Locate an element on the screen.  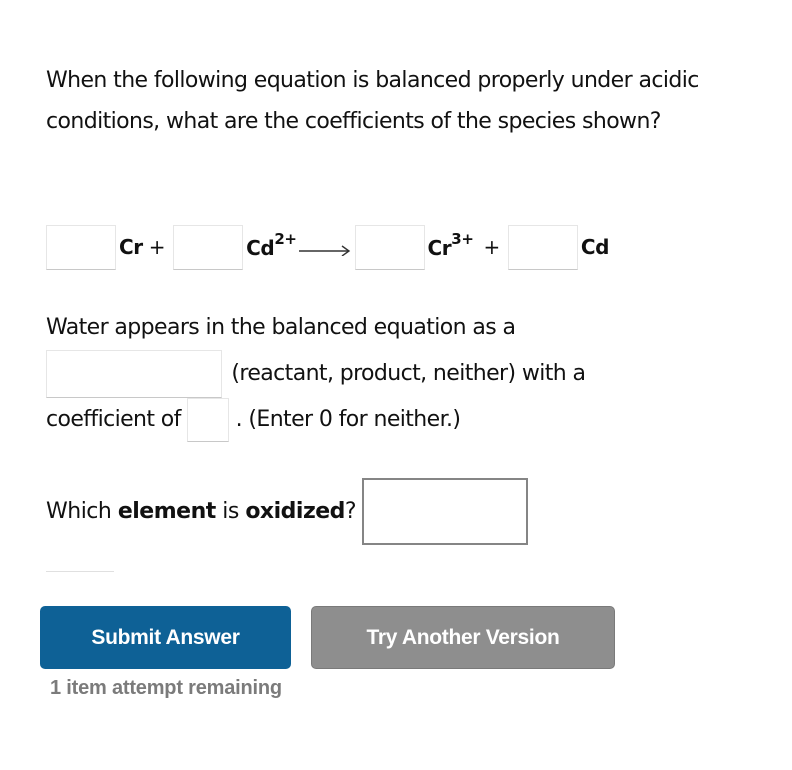
coefficient-input-cr-reactant is located at coordinates (81, 247).